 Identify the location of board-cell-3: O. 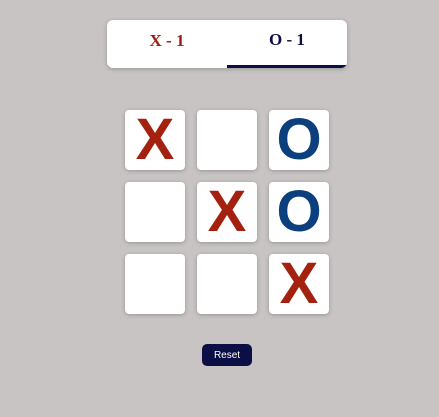
(299, 140).